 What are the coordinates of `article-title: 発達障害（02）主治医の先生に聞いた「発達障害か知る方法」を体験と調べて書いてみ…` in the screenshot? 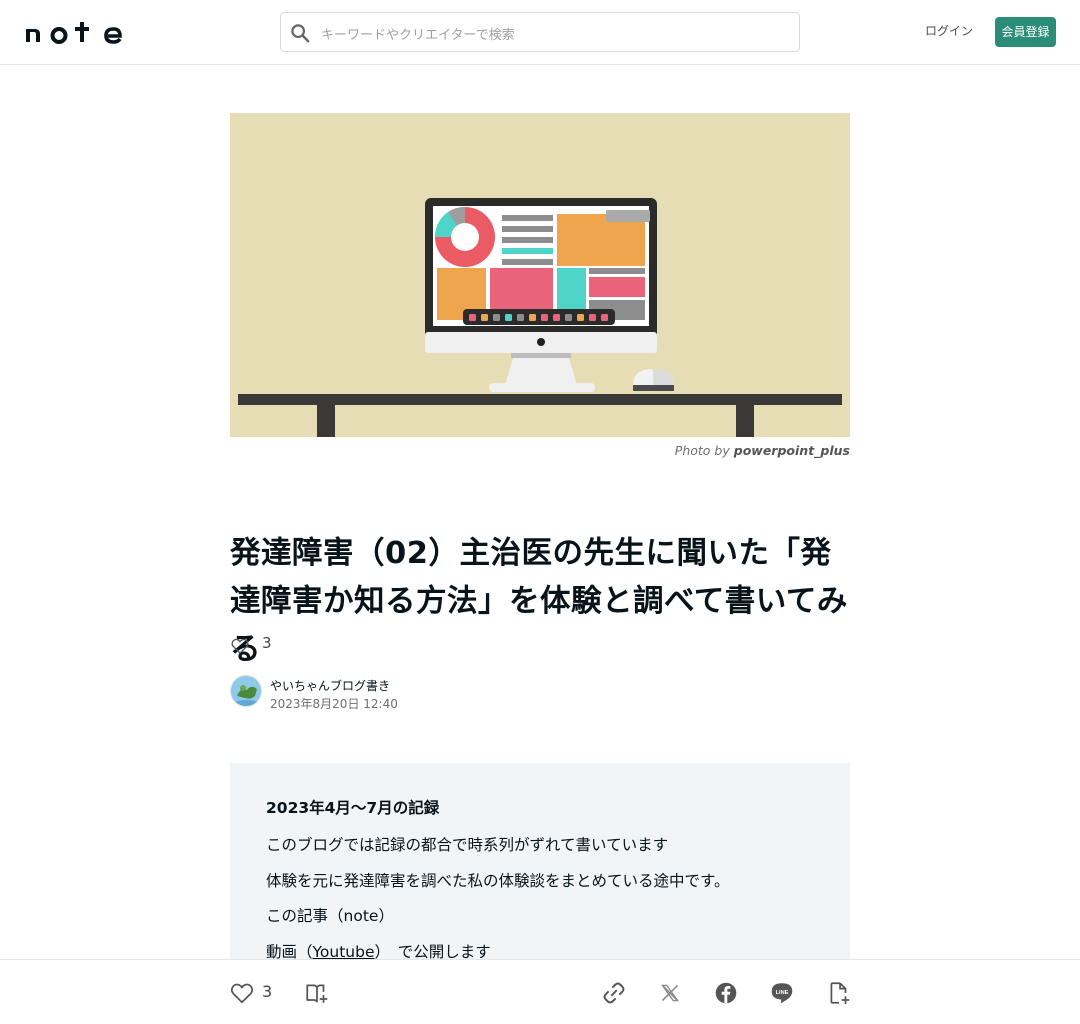 It's located at (539, 601).